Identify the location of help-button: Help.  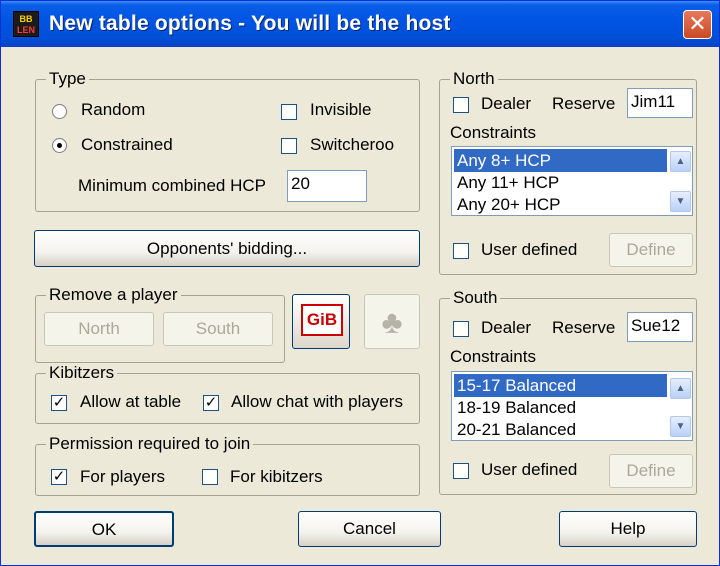
(628, 529).